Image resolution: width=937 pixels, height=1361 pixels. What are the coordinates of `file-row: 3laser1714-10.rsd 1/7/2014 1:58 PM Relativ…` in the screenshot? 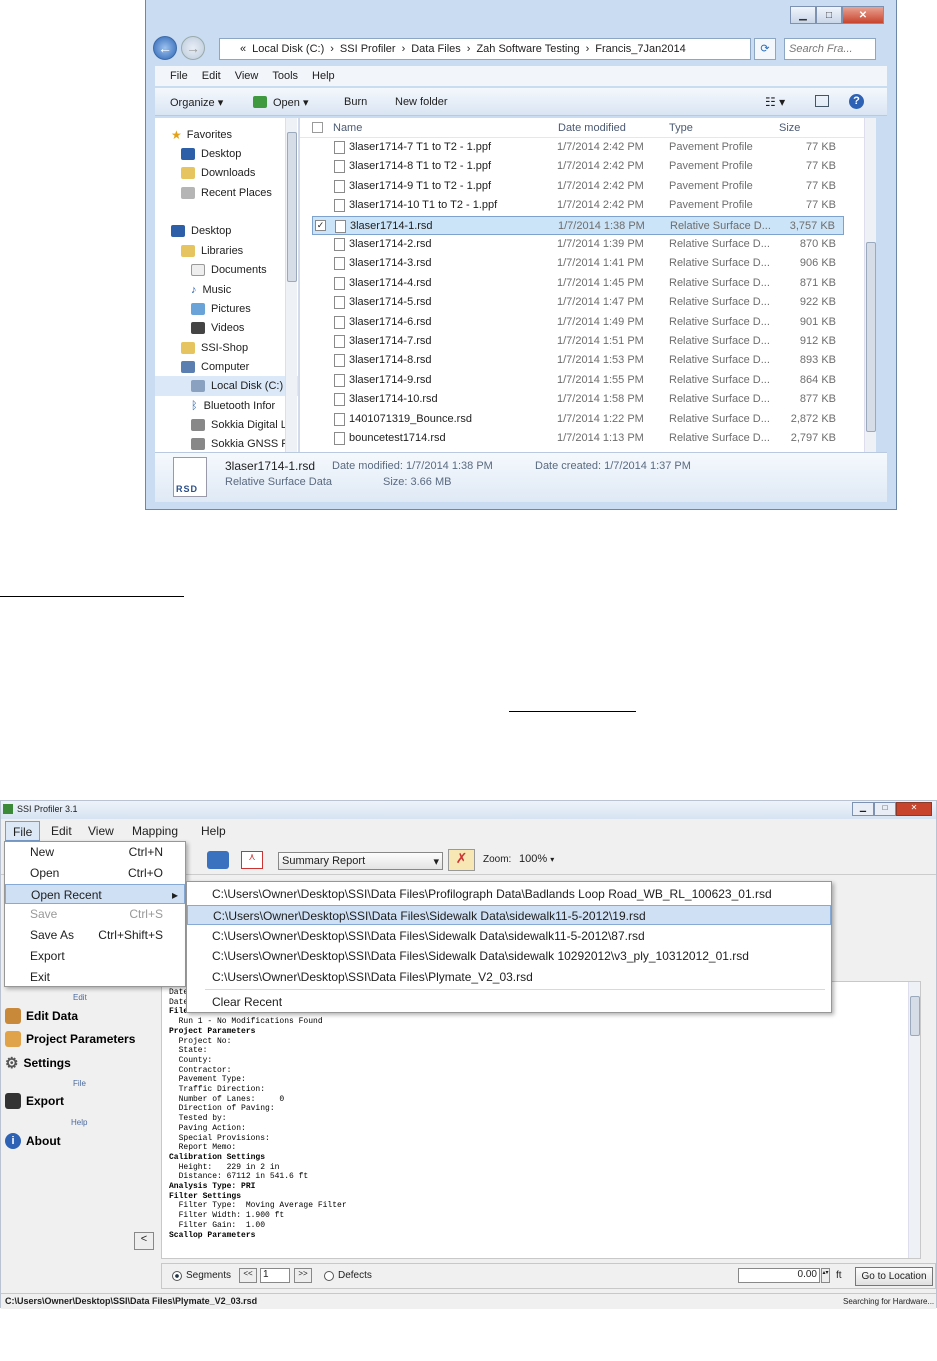 It's located at (578, 399).